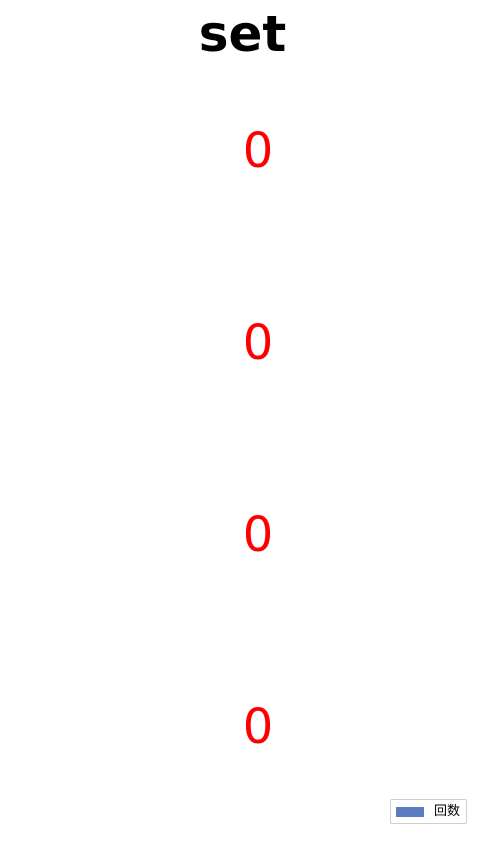 The image size is (495, 842). I want to click on chart-plot-area: 0 0 0 0, so click(258, 439).